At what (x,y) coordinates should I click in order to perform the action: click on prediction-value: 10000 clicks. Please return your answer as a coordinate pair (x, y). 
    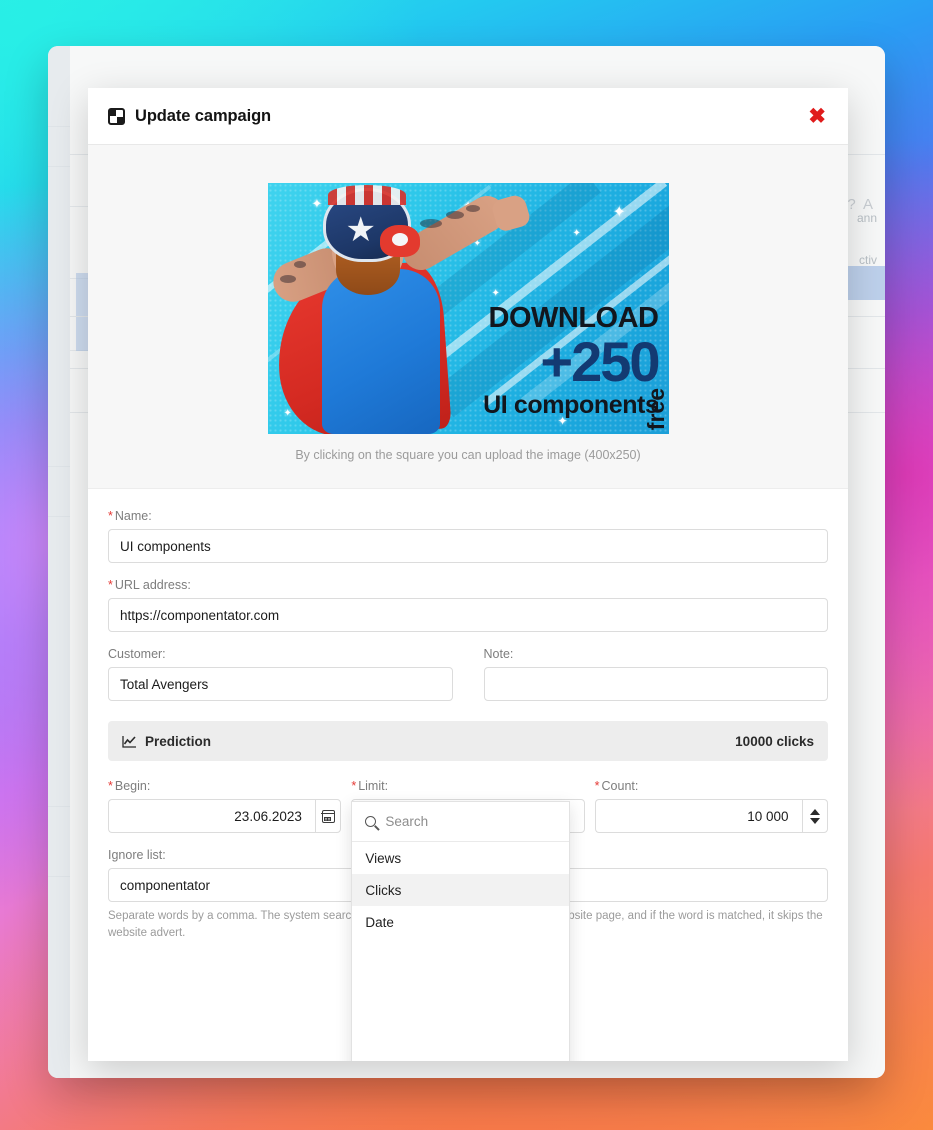
    Looking at the image, I should click on (774, 741).